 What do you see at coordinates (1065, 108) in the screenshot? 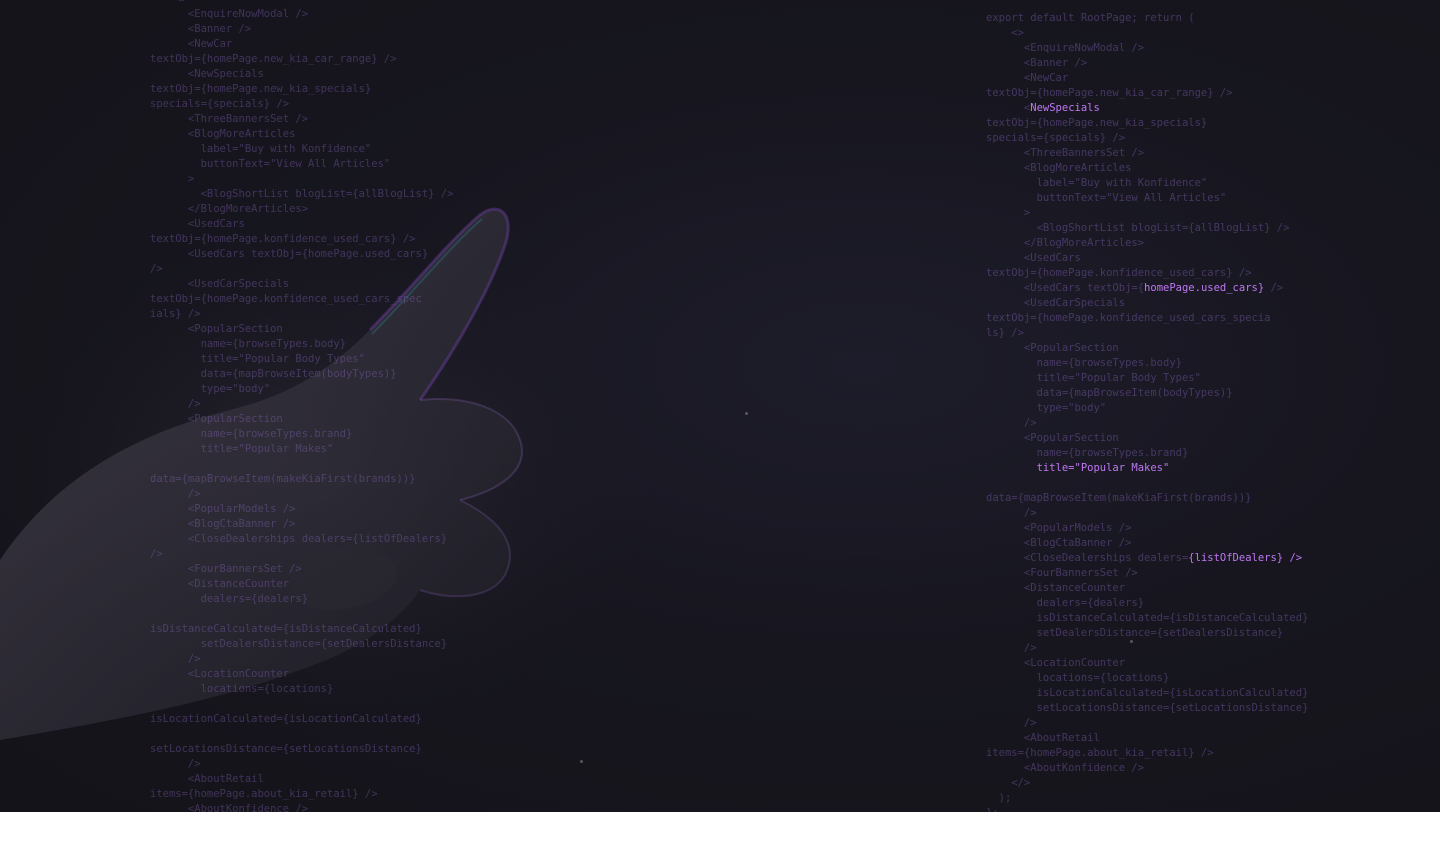
I see `code-highlight: NewSpecials` at bounding box center [1065, 108].